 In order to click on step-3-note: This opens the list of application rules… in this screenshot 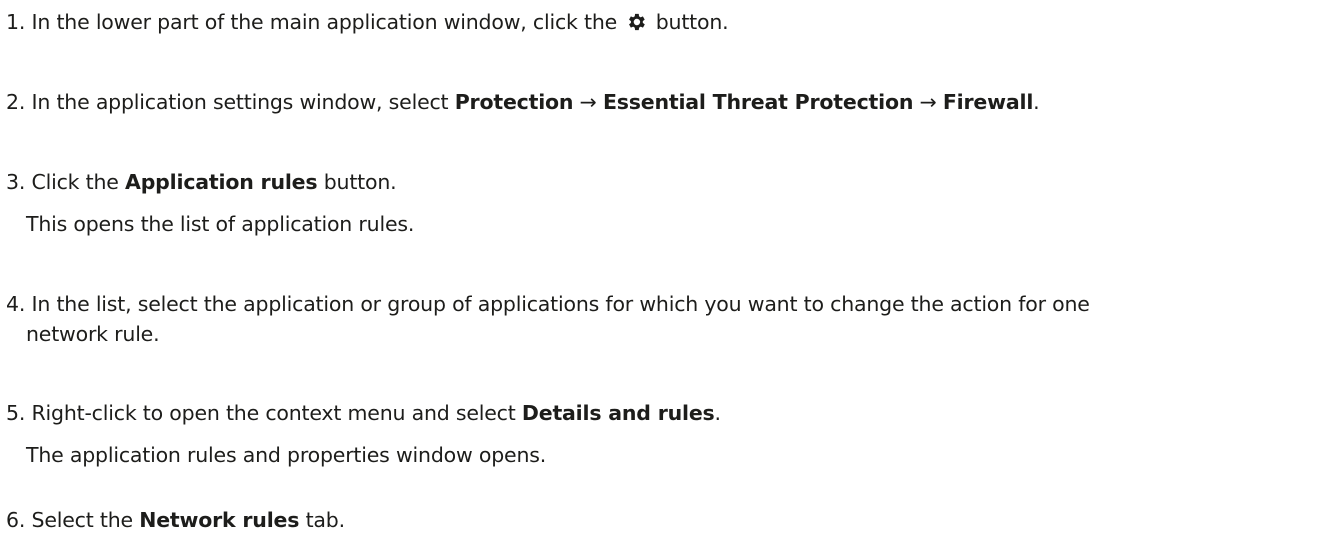, I will do `click(220, 224)`.